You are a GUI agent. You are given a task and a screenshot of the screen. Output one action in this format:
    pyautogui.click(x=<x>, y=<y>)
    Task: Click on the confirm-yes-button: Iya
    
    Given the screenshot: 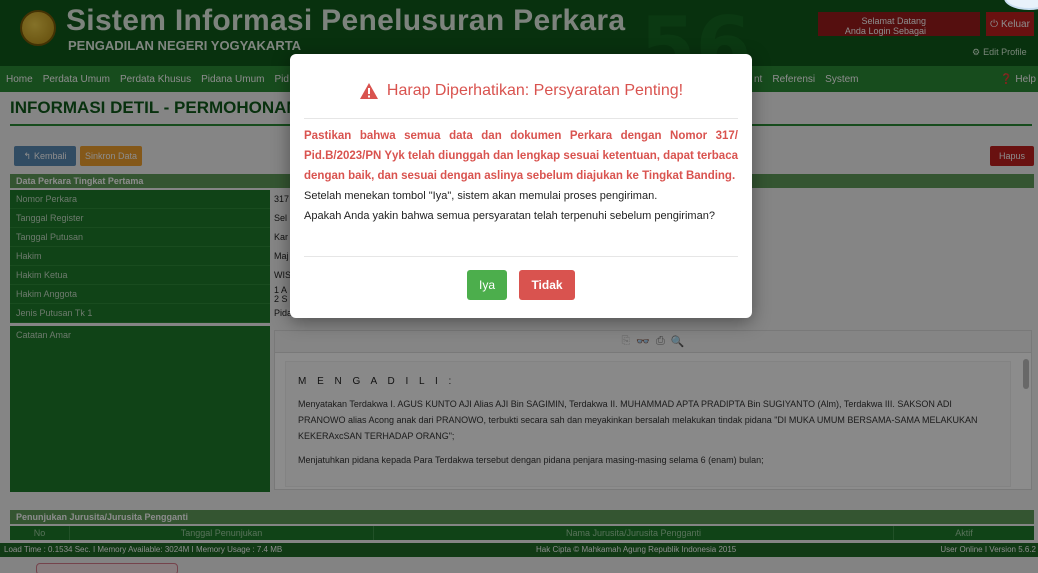 What is the action you would take?
    pyautogui.click(x=487, y=285)
    